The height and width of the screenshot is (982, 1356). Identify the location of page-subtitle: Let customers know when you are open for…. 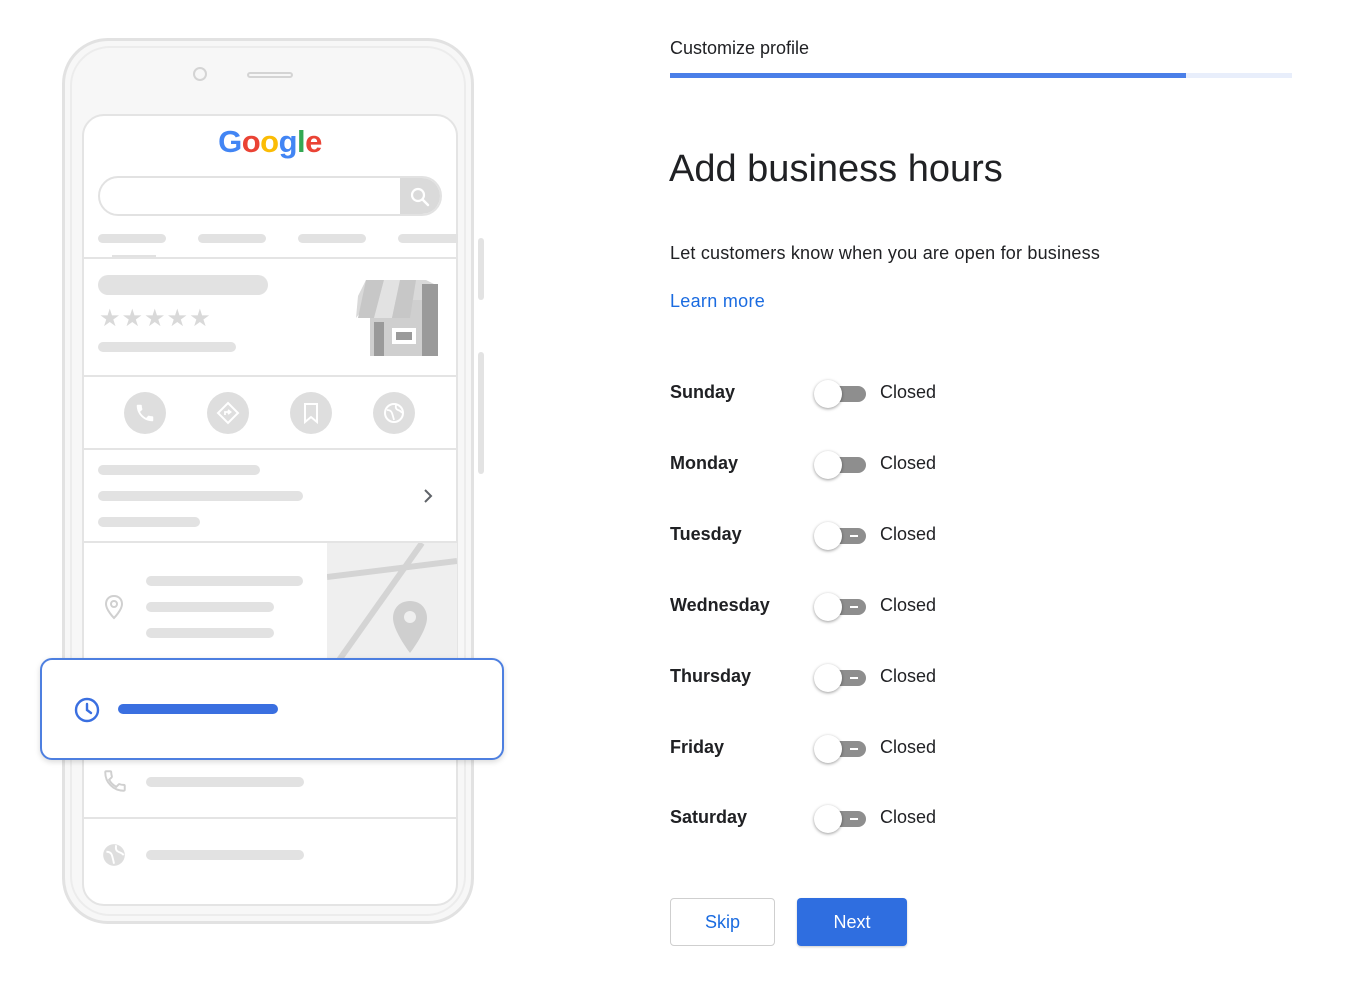
(885, 253).